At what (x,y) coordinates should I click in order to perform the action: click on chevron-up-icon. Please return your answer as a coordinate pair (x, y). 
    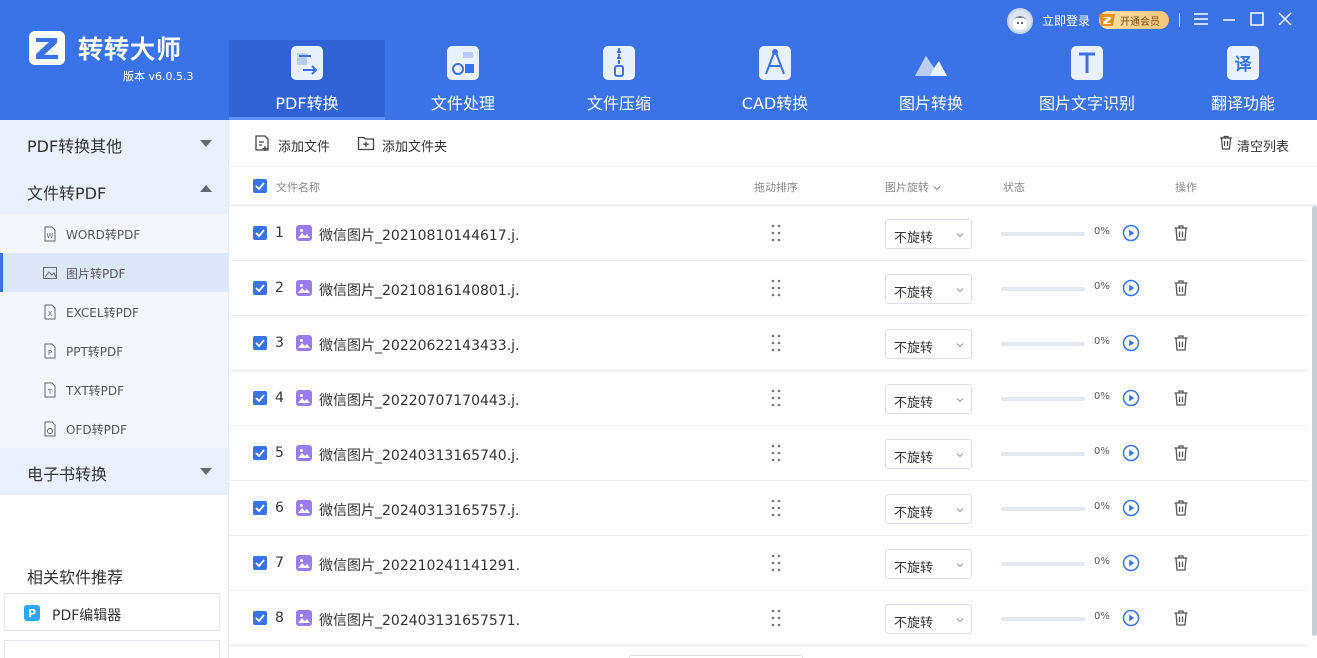
    Looking at the image, I should click on (206, 188).